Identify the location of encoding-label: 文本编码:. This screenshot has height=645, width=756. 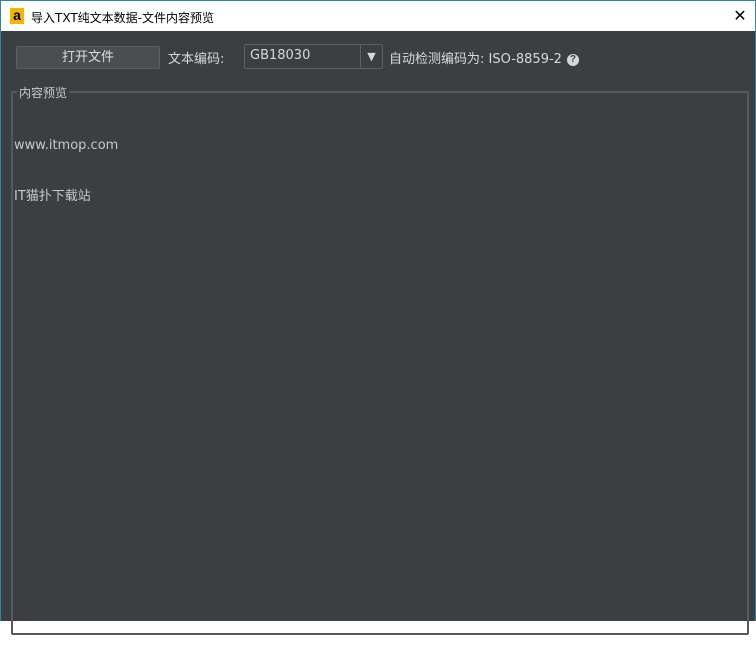
(196, 59).